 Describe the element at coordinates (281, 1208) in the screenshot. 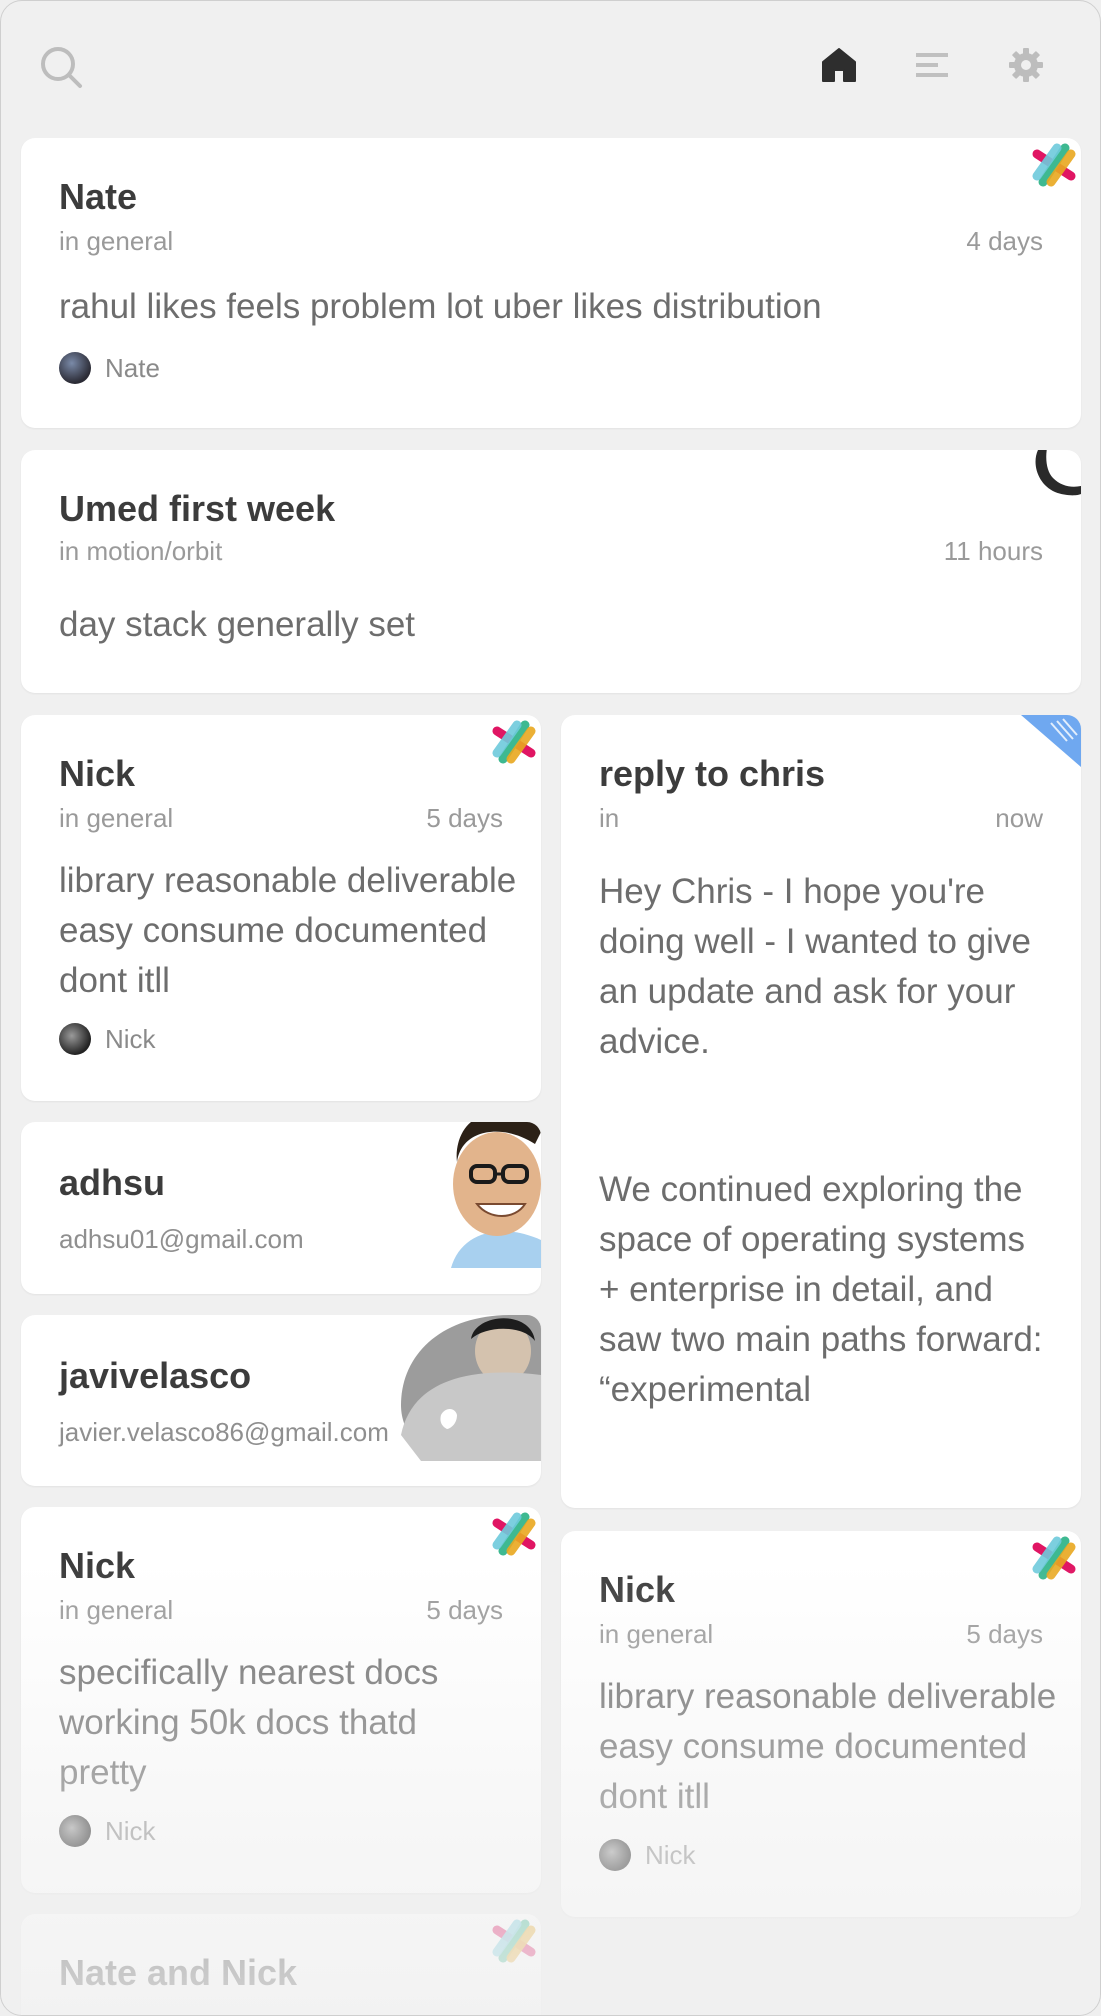

I see `contact-card: adhsu adhsu01@gmail.com` at that location.